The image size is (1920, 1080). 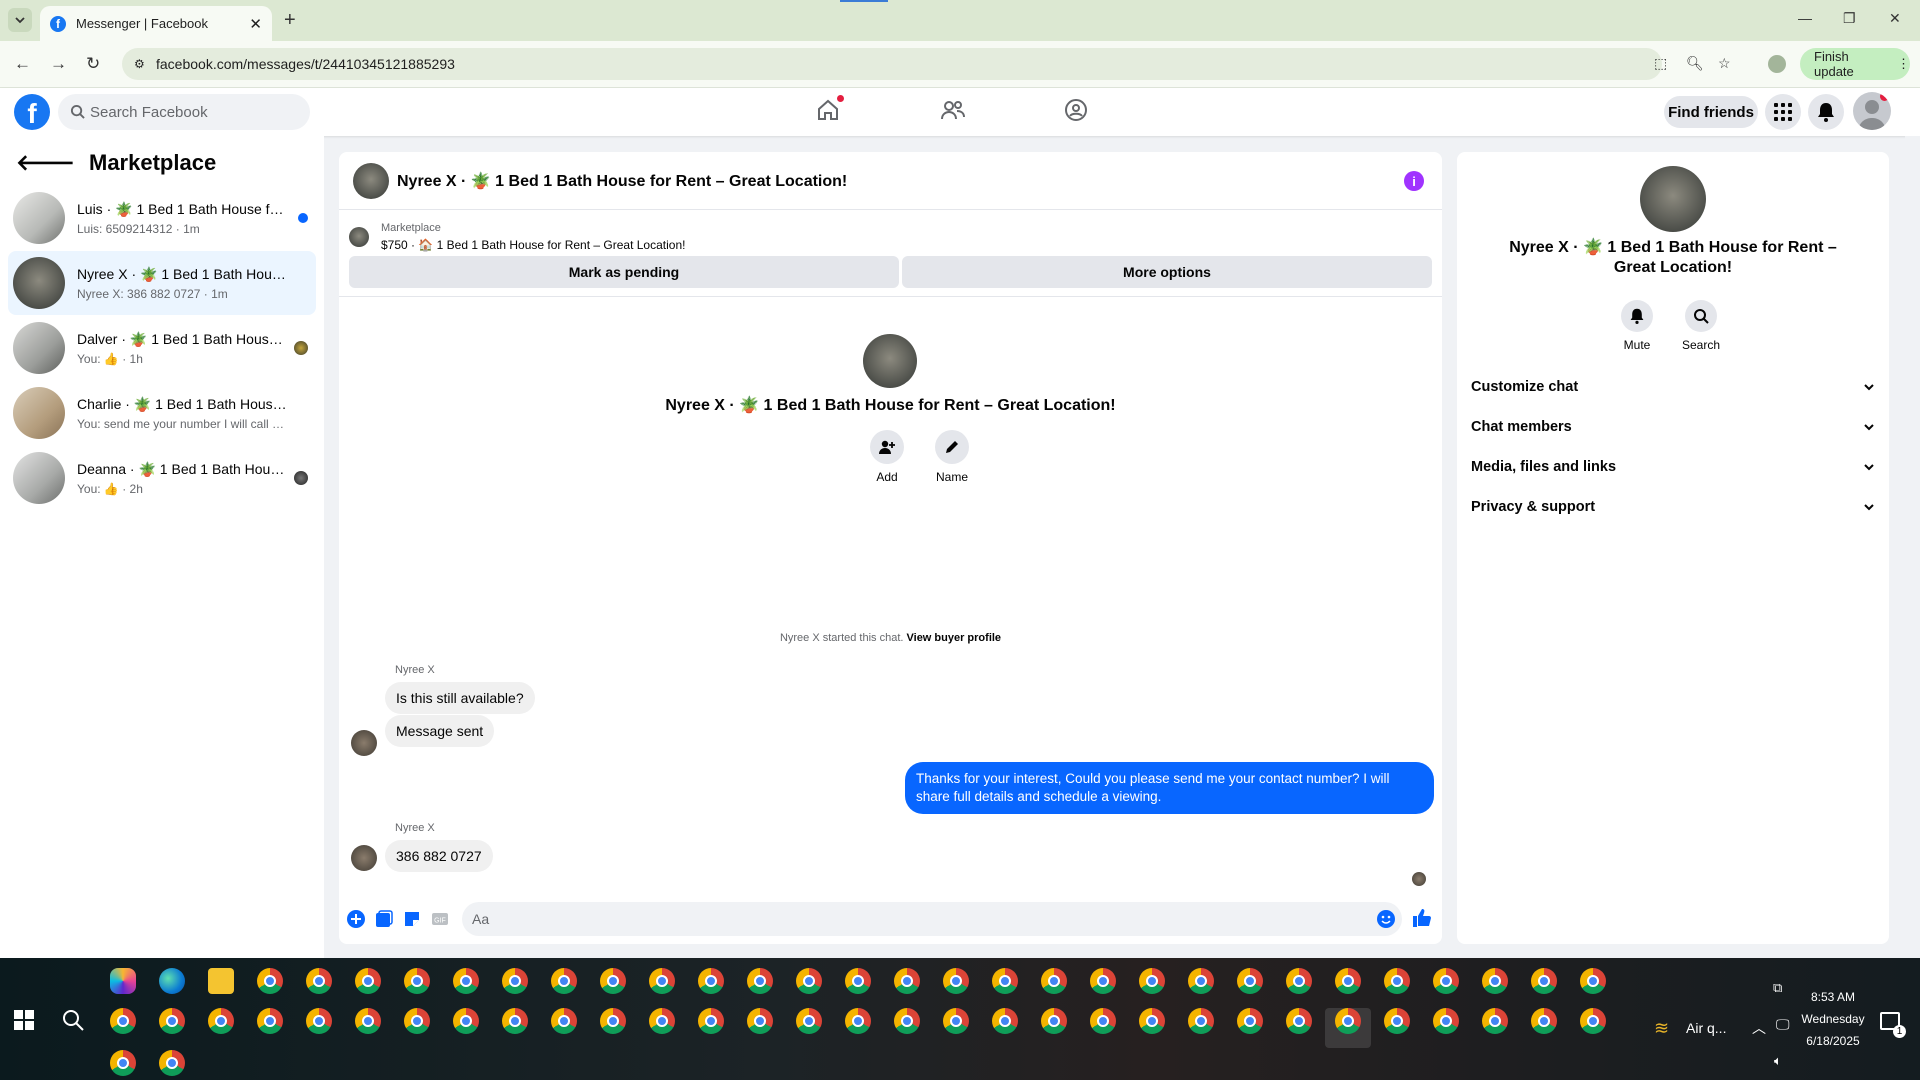 What do you see at coordinates (22, 64) in the screenshot?
I see `back-button: ←` at bounding box center [22, 64].